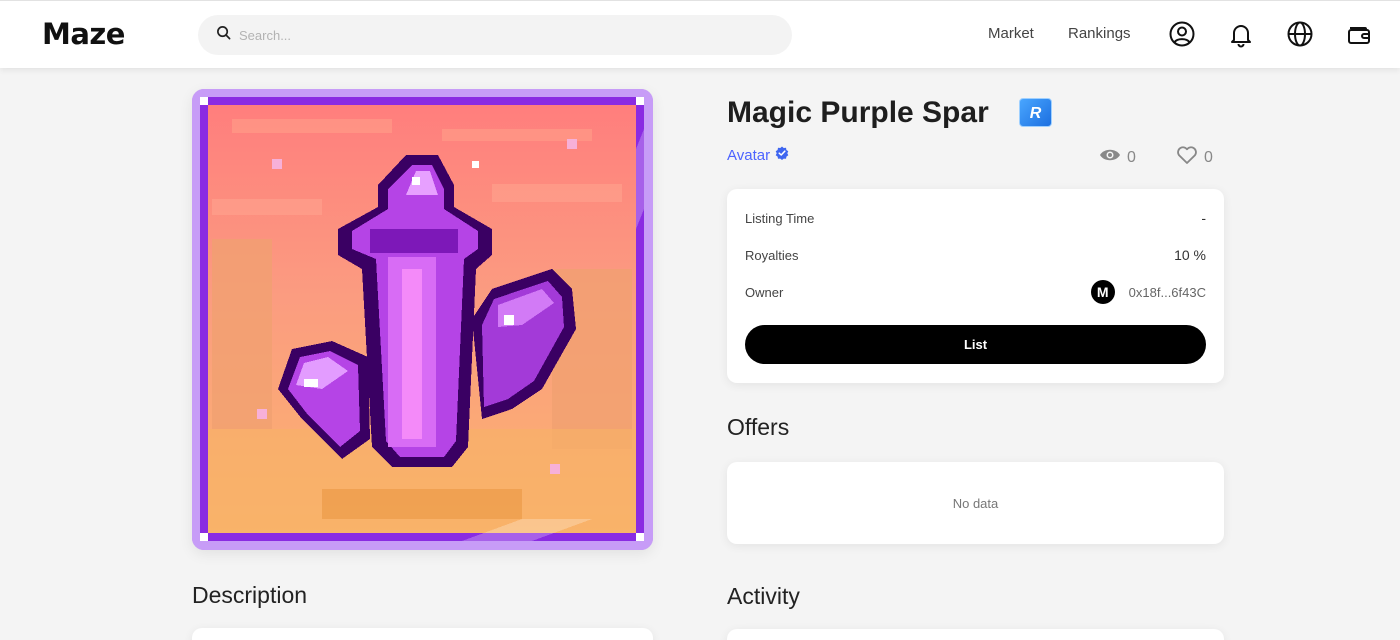 The height and width of the screenshot is (640, 1400). Describe the element at coordinates (772, 255) in the screenshot. I see `royalties-label: Royalties` at that location.